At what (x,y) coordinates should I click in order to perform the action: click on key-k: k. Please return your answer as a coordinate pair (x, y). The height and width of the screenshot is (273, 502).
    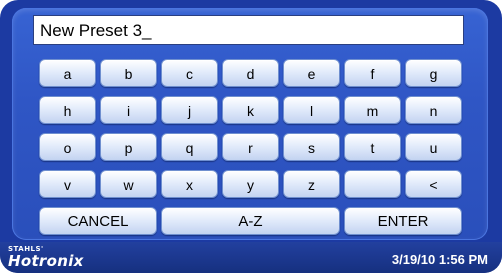
    Looking at the image, I should click on (250, 110).